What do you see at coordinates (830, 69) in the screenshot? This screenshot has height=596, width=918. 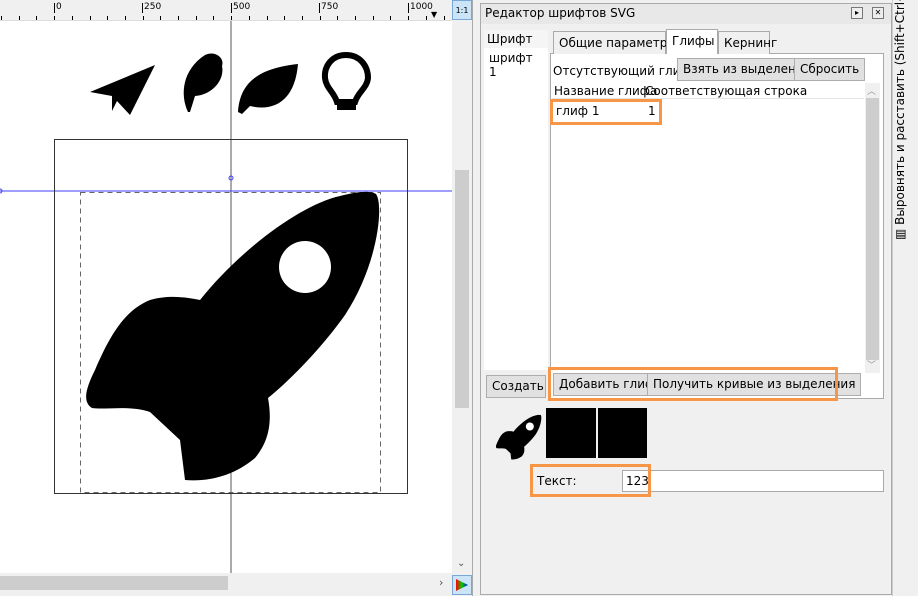 I see `reset-button: Сбросить` at bounding box center [830, 69].